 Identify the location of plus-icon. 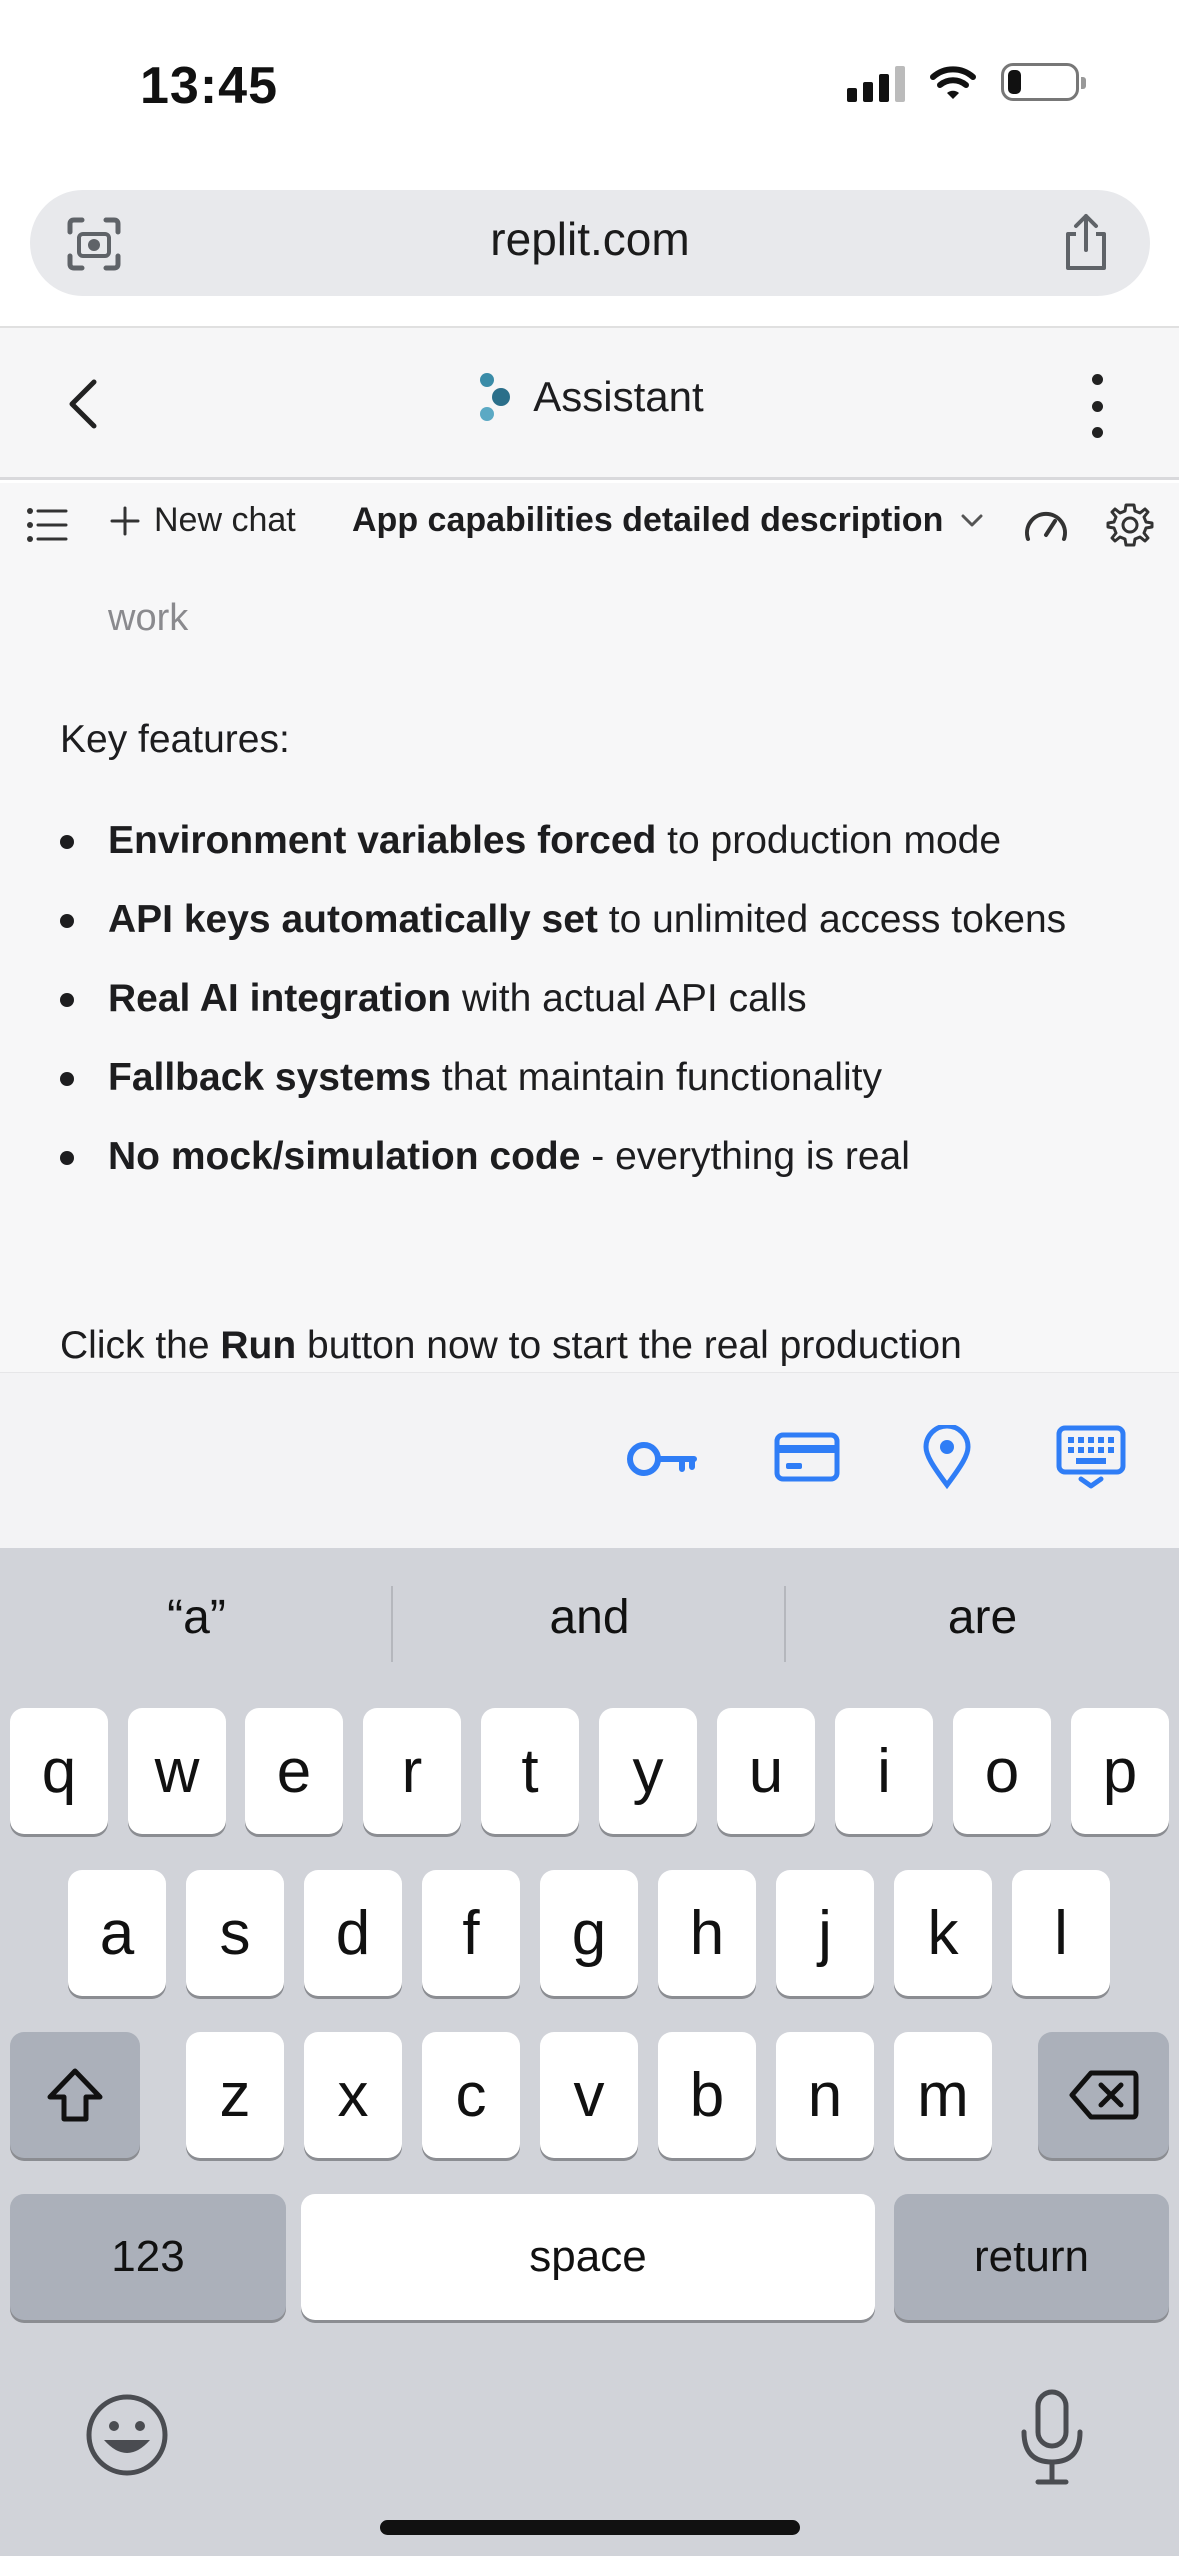
(125, 520).